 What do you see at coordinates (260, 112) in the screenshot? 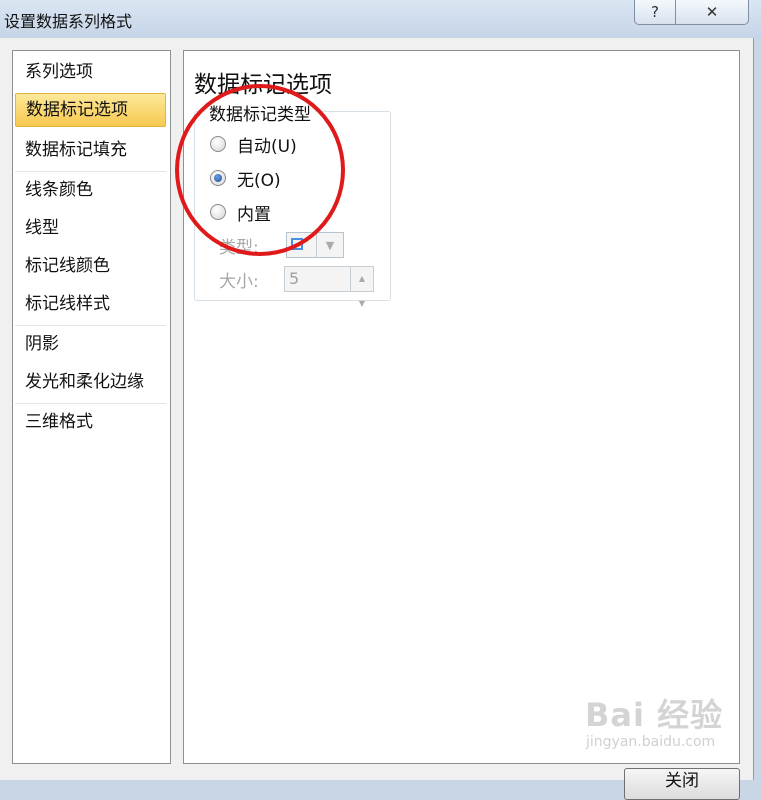
I see `group-label: 数据标记类型` at bounding box center [260, 112].